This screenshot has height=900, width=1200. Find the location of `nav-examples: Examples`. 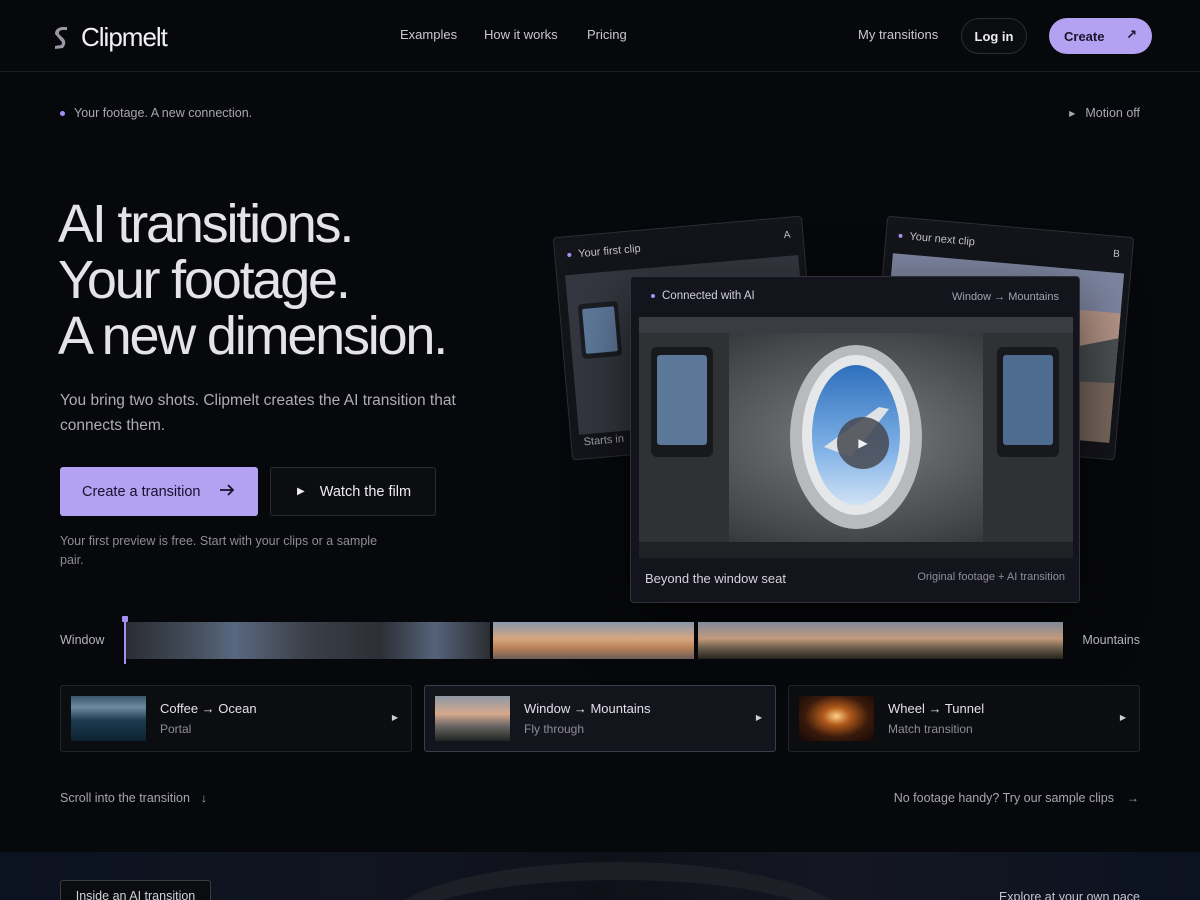

nav-examples: Examples is located at coordinates (428, 34).